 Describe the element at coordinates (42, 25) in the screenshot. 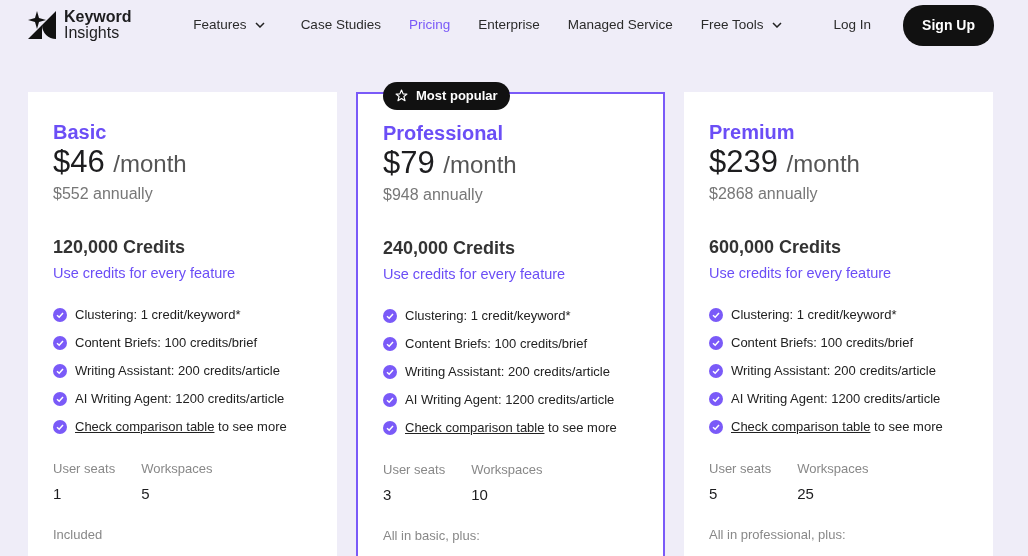

I see `logo-icon` at that location.